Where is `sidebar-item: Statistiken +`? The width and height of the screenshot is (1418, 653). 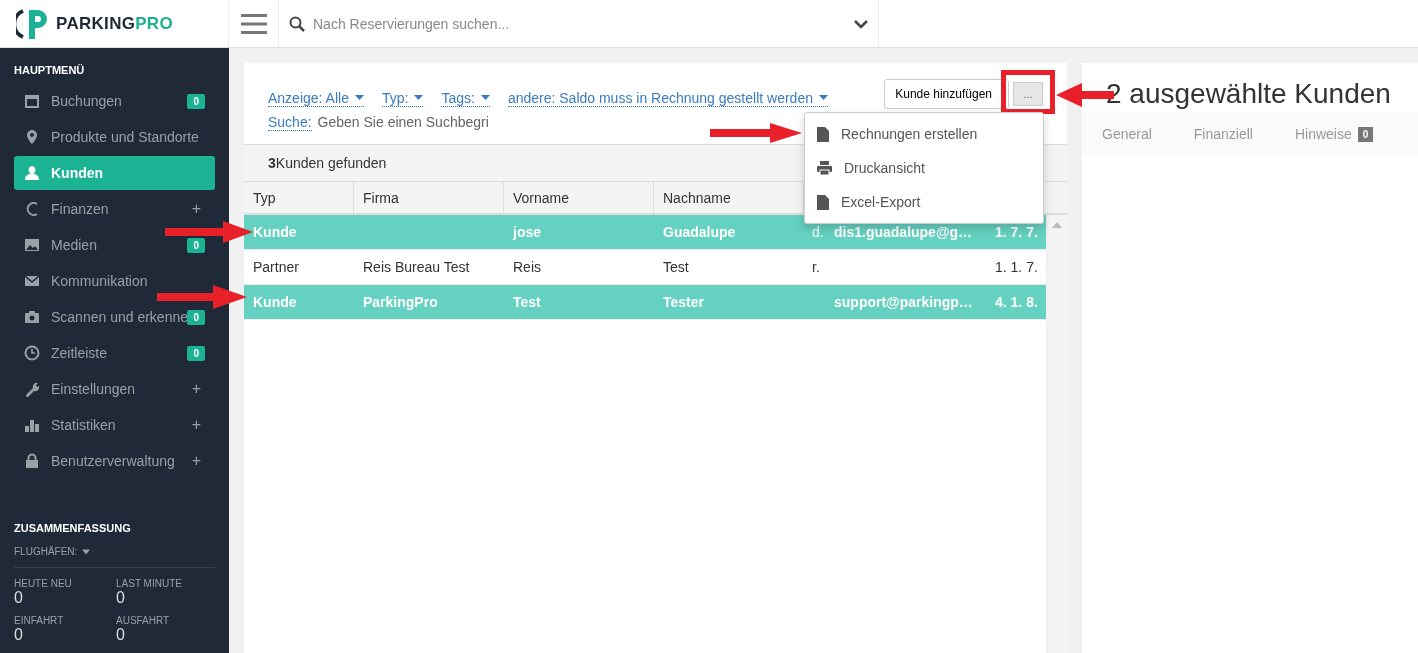
sidebar-item: Statistiken + is located at coordinates (114, 425).